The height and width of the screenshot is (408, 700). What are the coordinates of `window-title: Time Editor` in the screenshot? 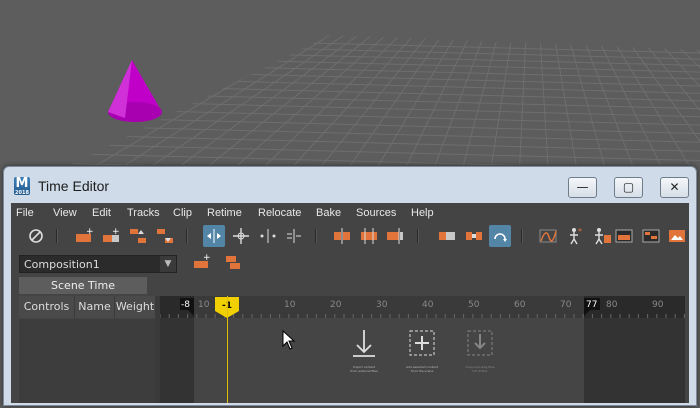 It's located at (74, 186).